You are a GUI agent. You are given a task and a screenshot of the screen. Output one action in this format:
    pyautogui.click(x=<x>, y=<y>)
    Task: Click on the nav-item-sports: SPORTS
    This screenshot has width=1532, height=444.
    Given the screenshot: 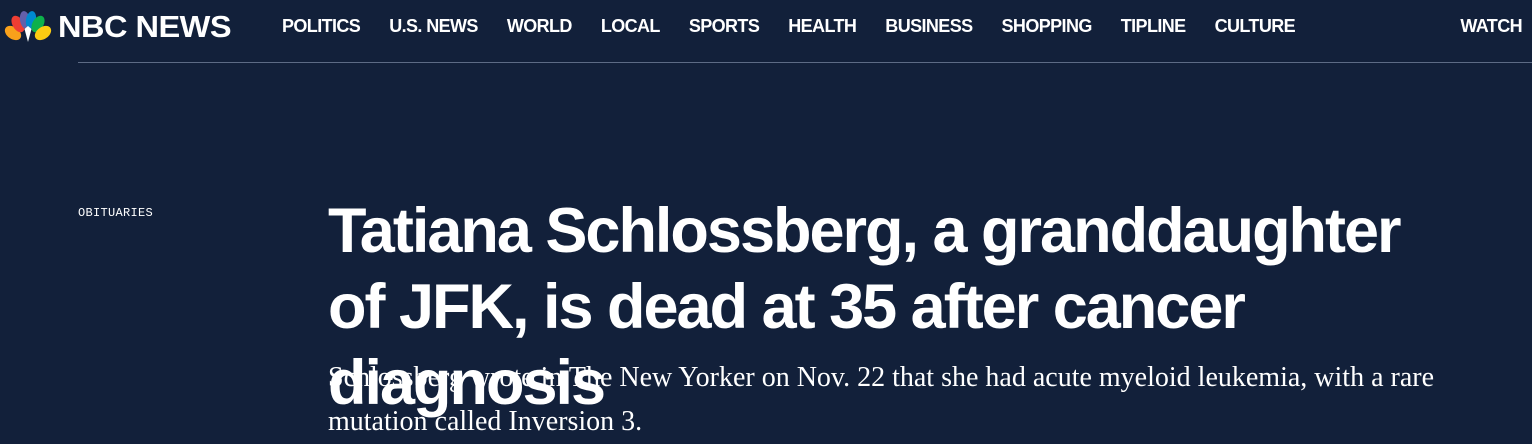 What is the action you would take?
    pyautogui.click(x=724, y=26)
    